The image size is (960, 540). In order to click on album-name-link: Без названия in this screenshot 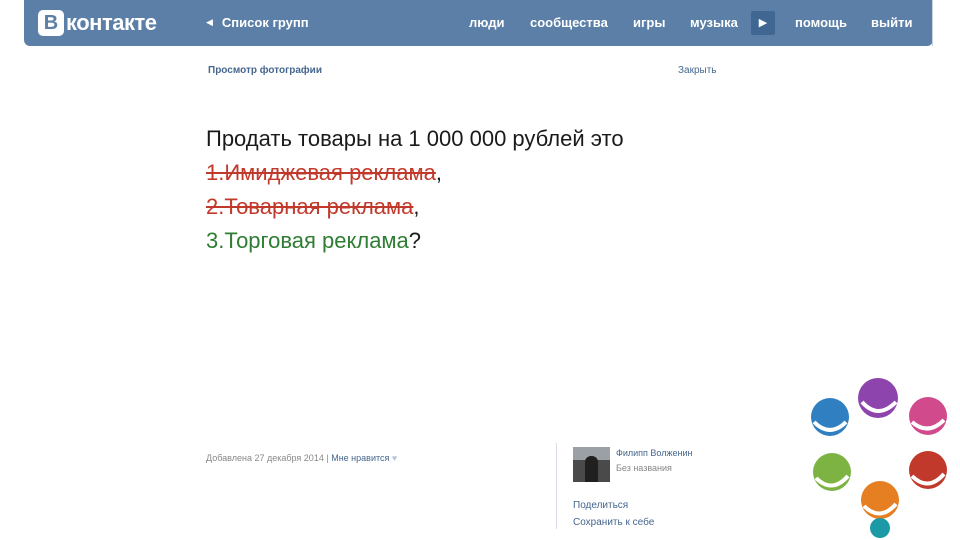, I will do `click(644, 468)`.